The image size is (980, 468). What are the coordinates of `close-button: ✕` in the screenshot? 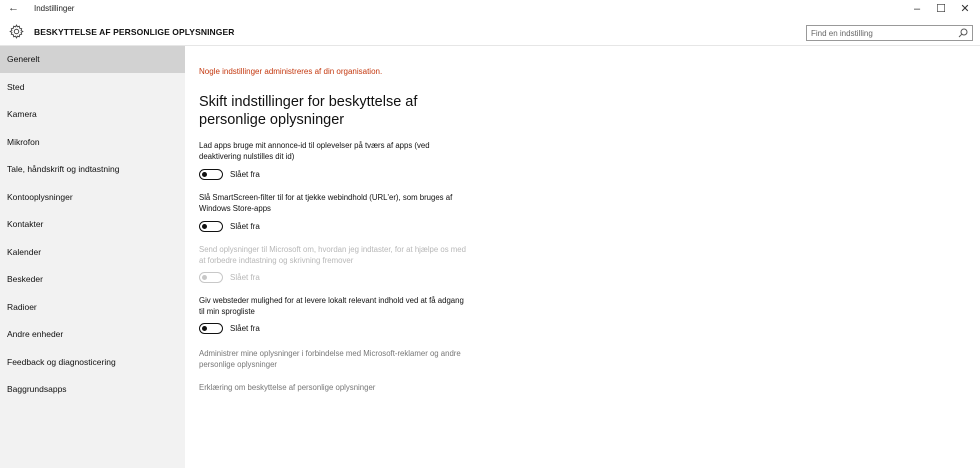 It's located at (965, 9).